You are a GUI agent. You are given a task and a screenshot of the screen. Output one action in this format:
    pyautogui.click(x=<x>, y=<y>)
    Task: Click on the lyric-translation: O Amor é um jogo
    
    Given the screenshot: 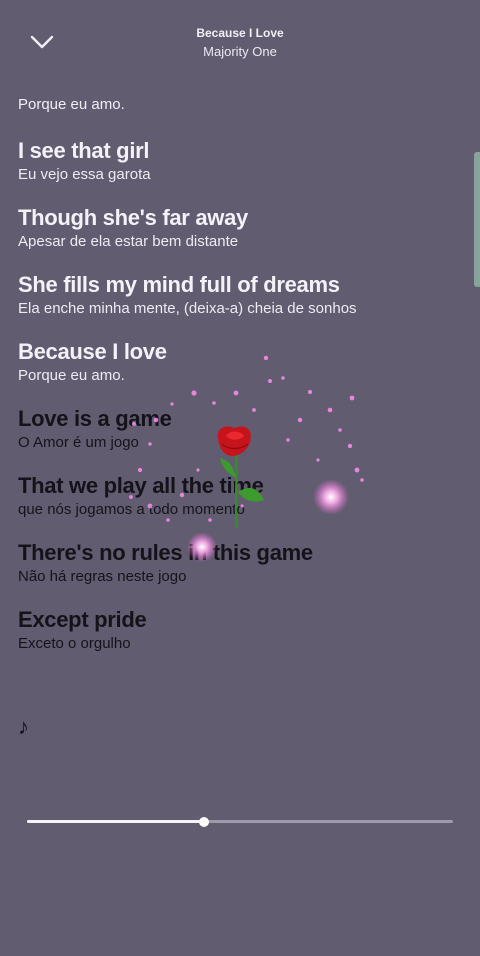 What is the action you would take?
    pyautogui.click(x=78, y=442)
    